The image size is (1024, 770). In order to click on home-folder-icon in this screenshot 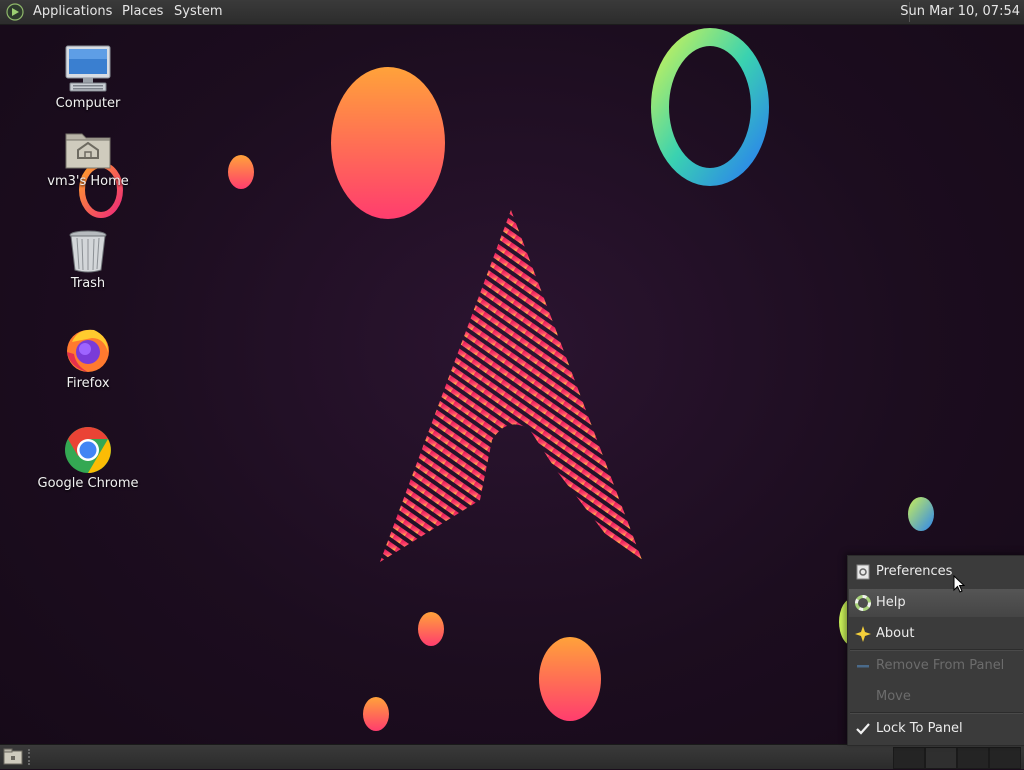, I will do `click(88, 151)`.